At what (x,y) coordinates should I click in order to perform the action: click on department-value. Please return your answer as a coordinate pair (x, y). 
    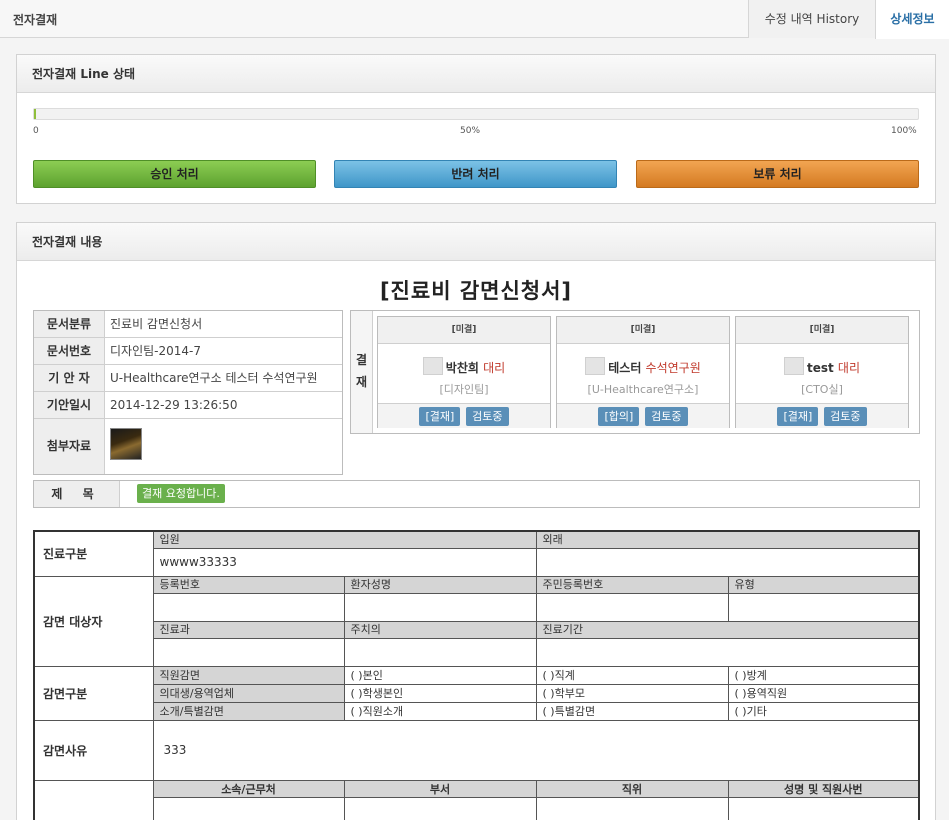
    Looking at the image, I should click on (248, 652).